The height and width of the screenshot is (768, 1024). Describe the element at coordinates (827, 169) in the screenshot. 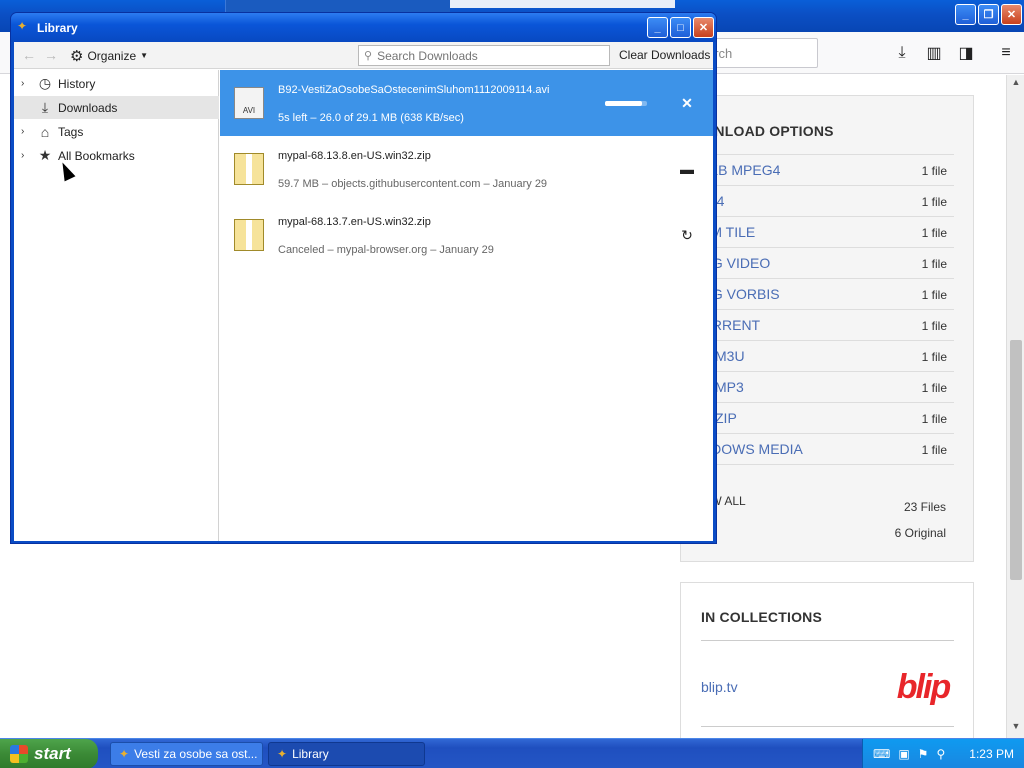

I see `download-option-row: 2KB MPEG4 1 file` at that location.